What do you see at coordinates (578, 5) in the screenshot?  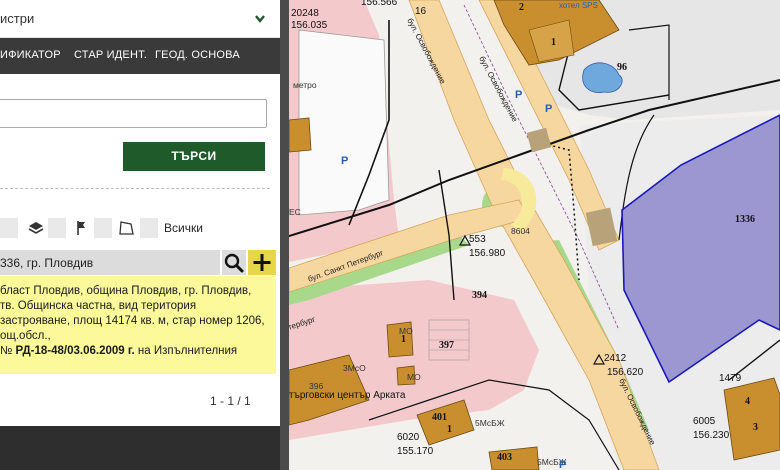 I see `map-label-hotel: хотел SPS` at bounding box center [578, 5].